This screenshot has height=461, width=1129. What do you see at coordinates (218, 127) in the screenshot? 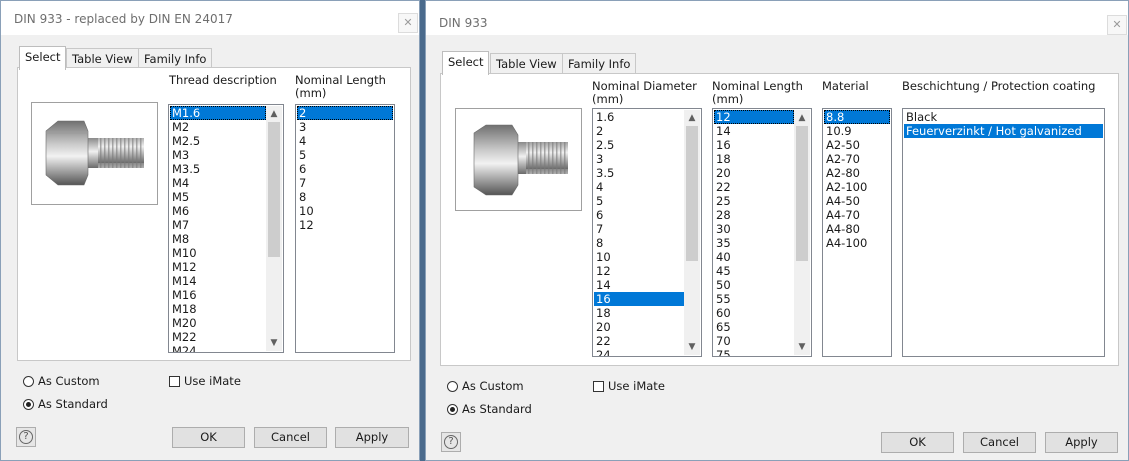
I see `thread-list-item: M2` at bounding box center [218, 127].